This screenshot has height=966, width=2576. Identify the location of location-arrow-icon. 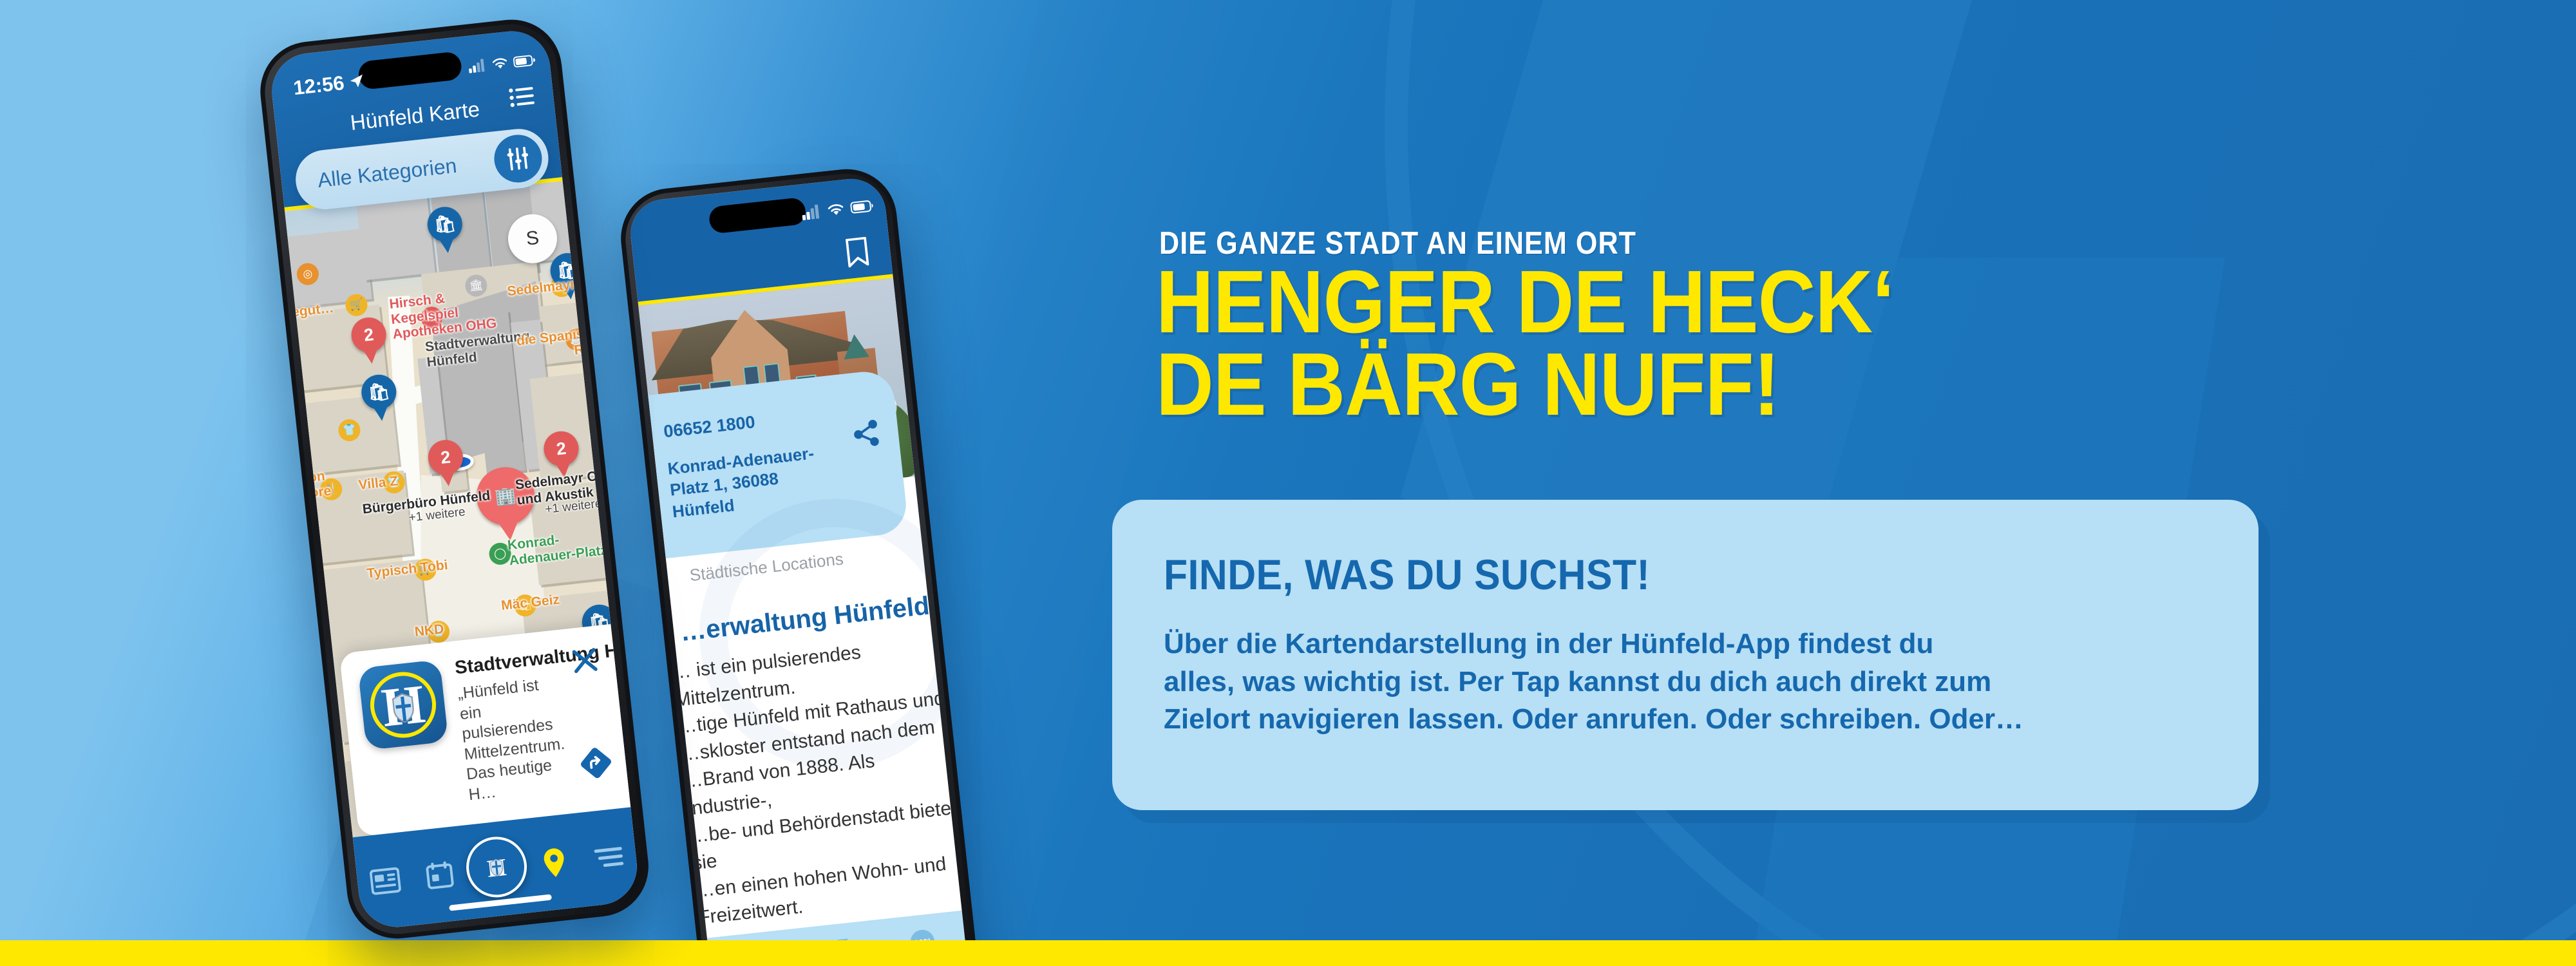
(356, 81).